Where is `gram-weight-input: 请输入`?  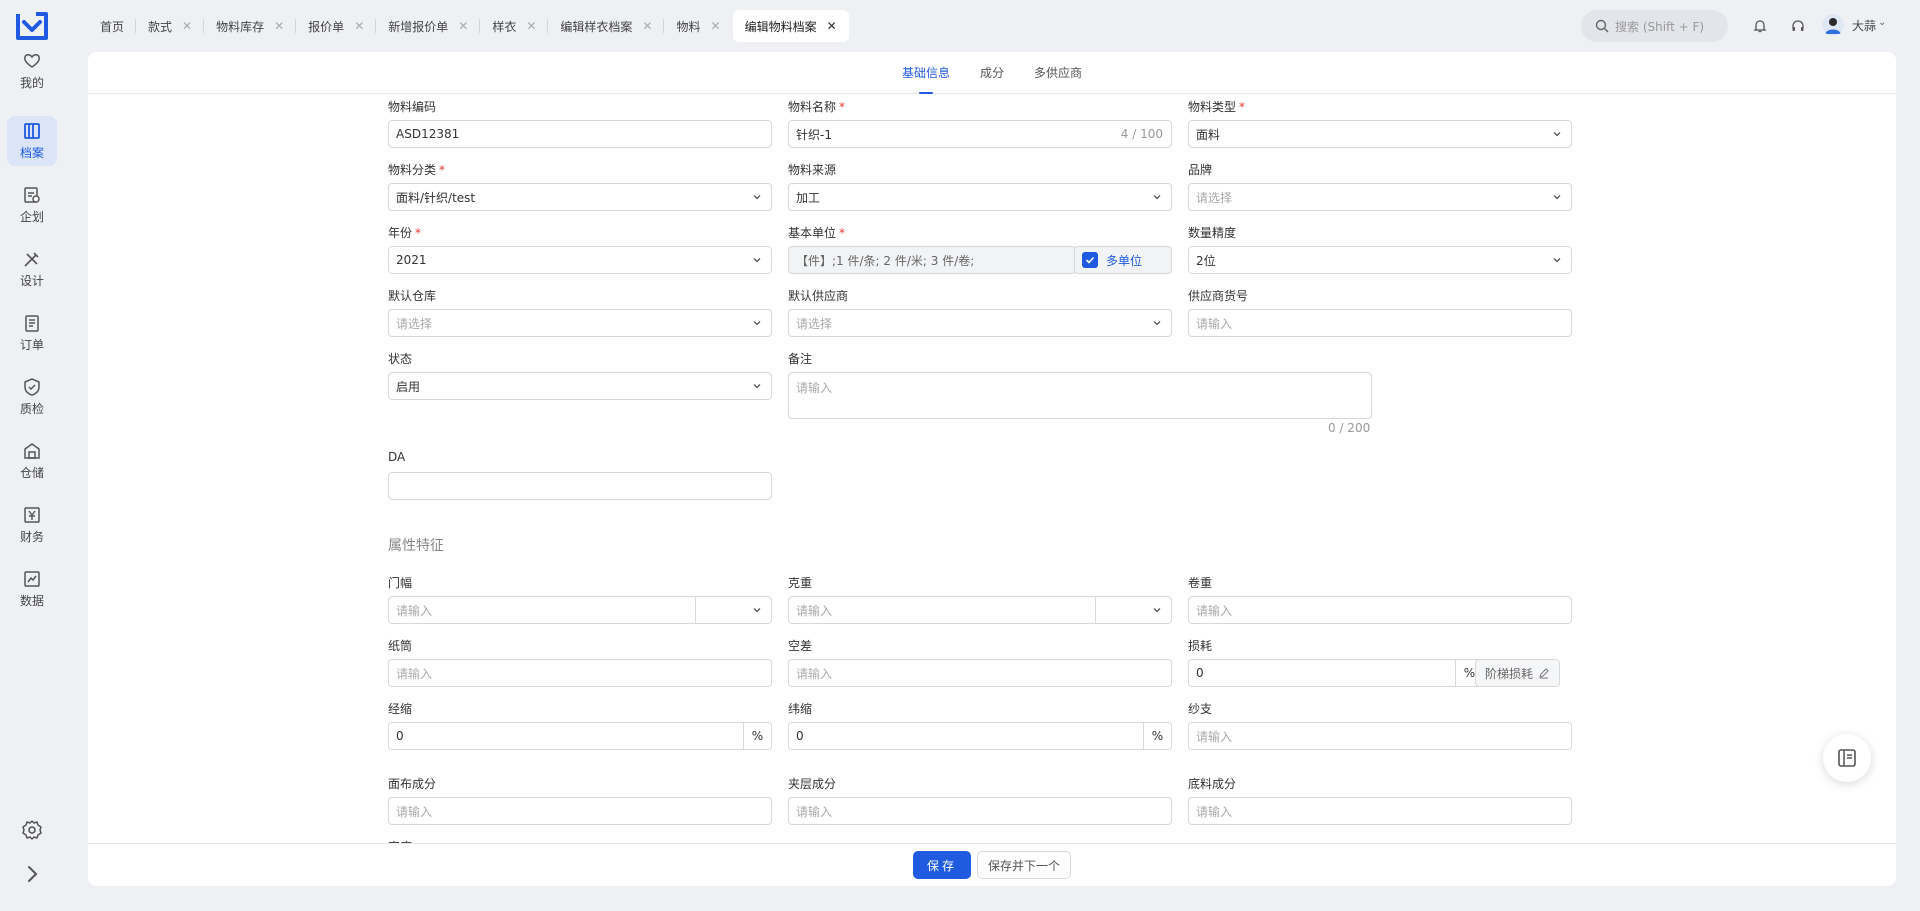 gram-weight-input: 请输入 is located at coordinates (980, 610).